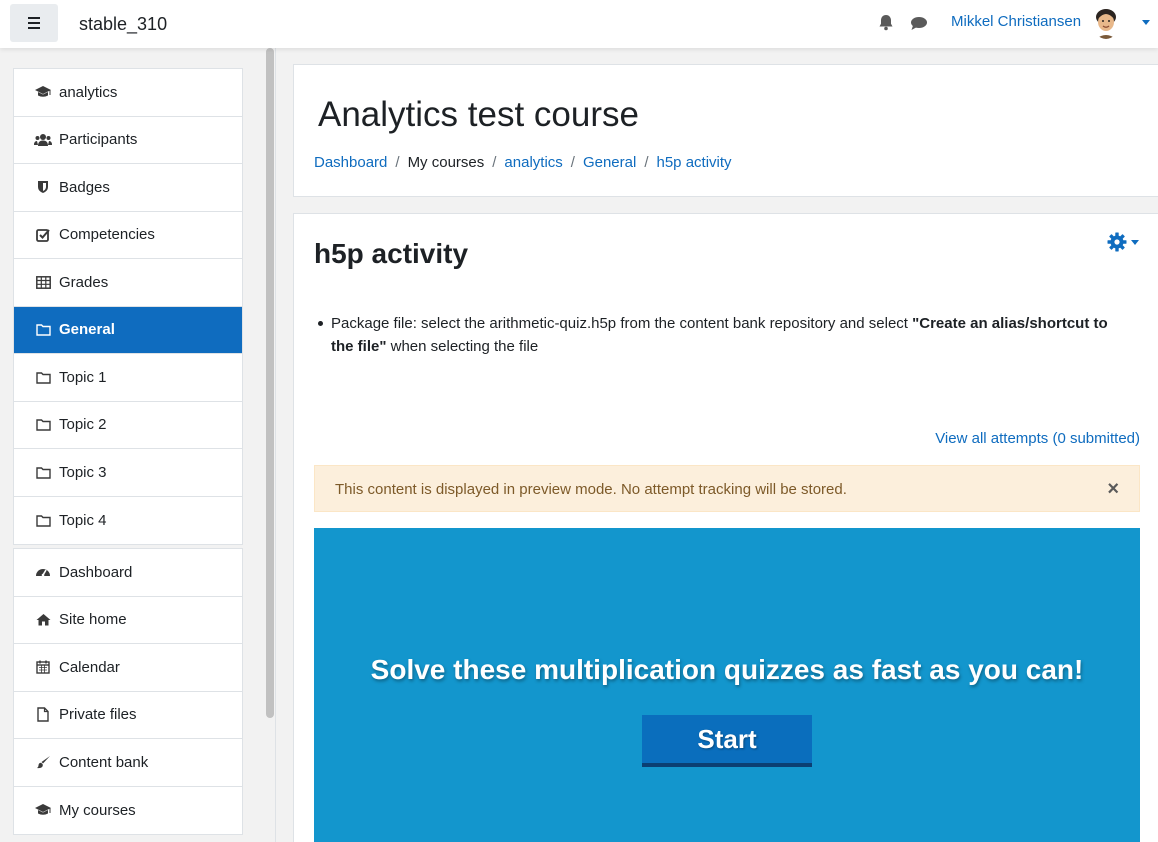  Describe the element at coordinates (1016, 21) in the screenshot. I see `user-menu-name: Mikkel Christiansen` at that location.